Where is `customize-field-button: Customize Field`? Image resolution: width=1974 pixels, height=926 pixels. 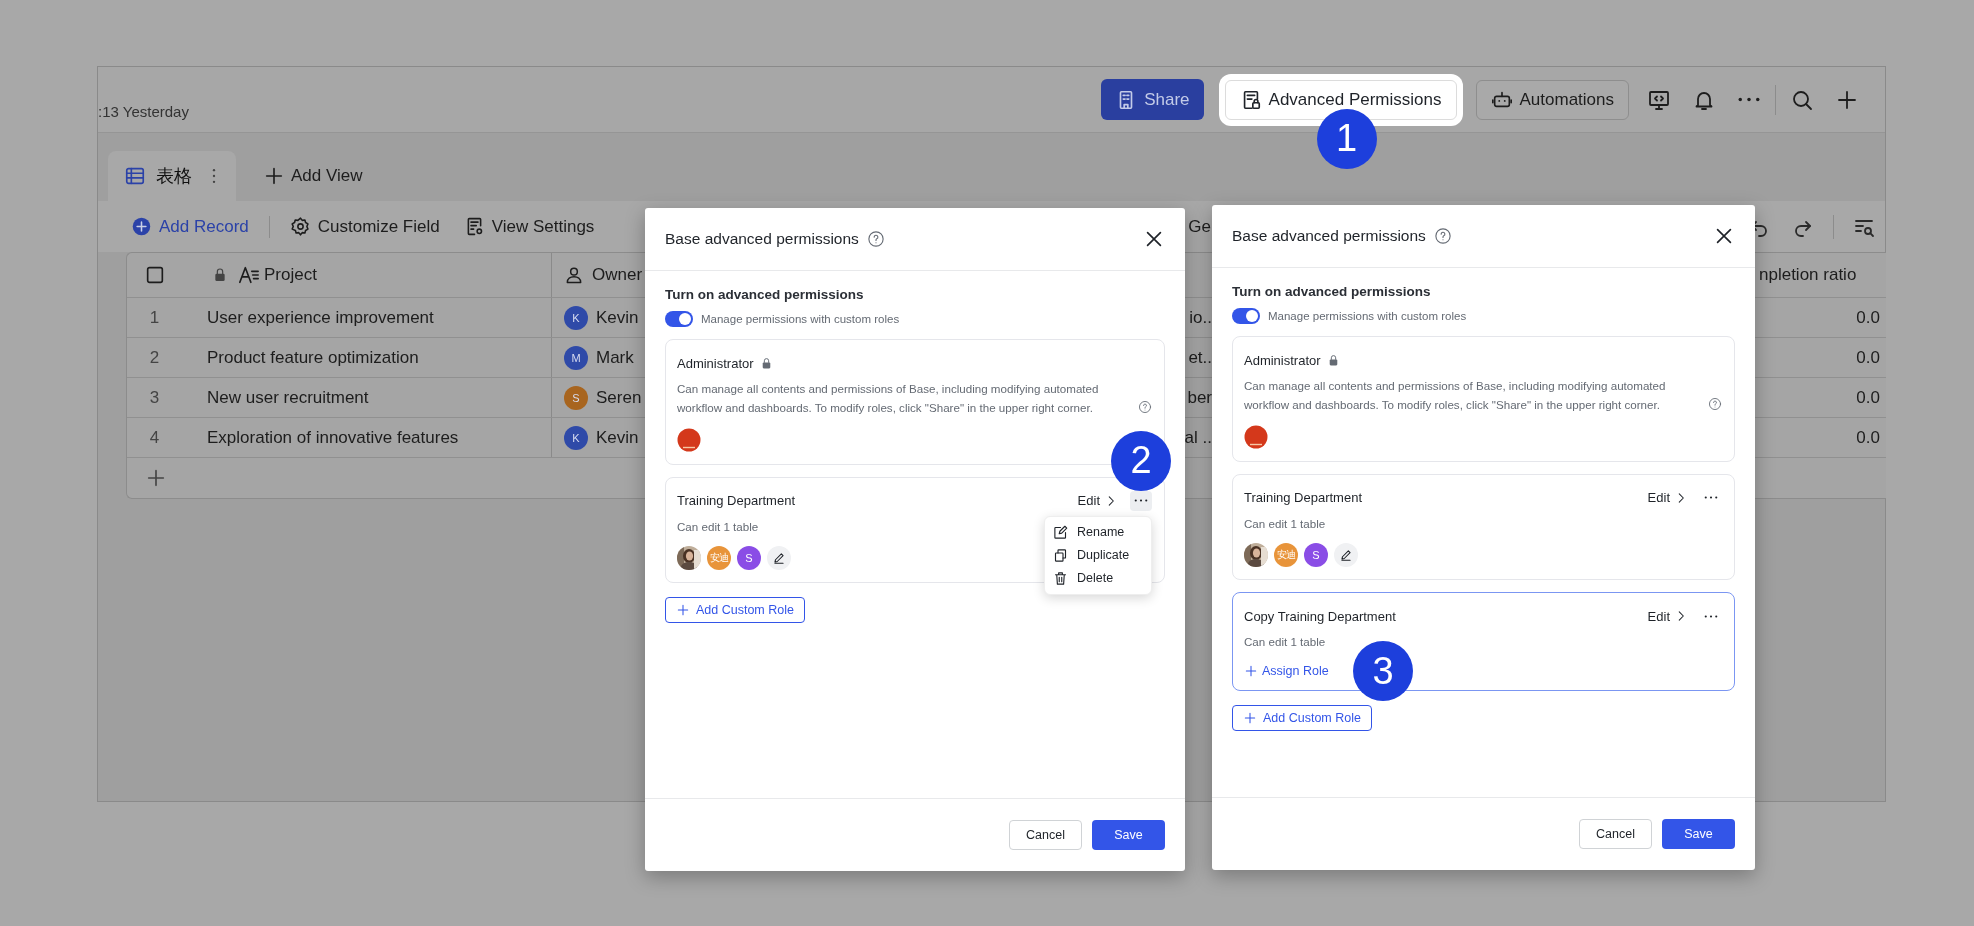 customize-field-button: Customize Field is located at coordinates (364, 226).